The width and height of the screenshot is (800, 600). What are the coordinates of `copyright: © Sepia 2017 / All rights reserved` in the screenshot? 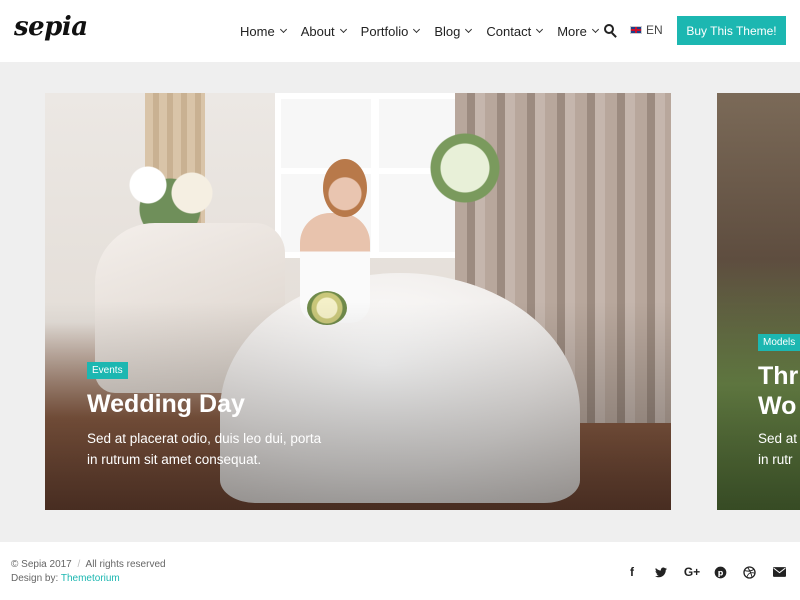 It's located at (88, 564).